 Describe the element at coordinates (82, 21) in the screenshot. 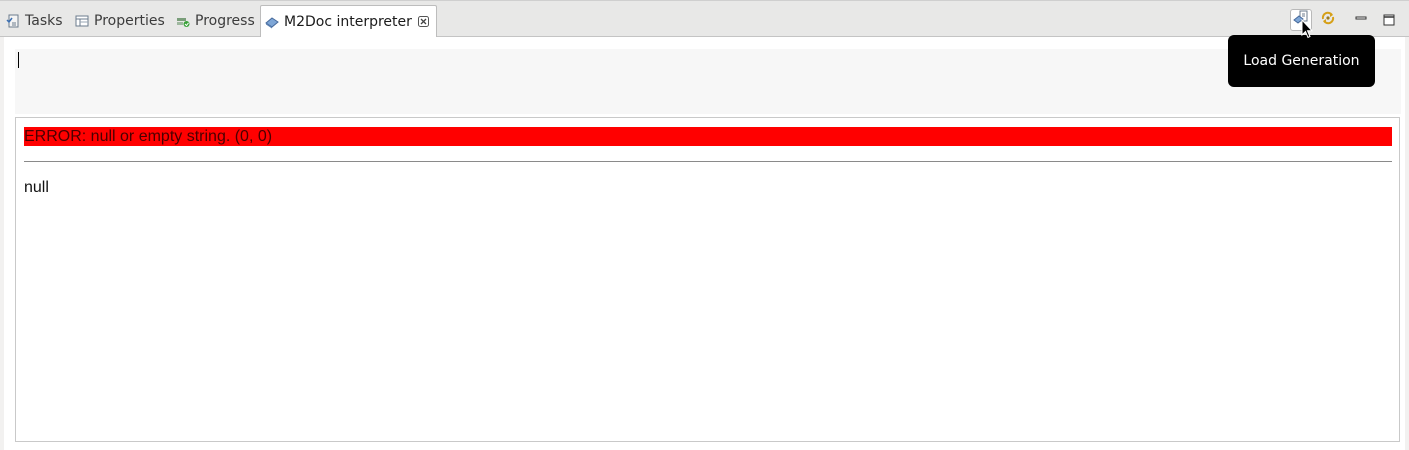

I see `properties-icon` at that location.